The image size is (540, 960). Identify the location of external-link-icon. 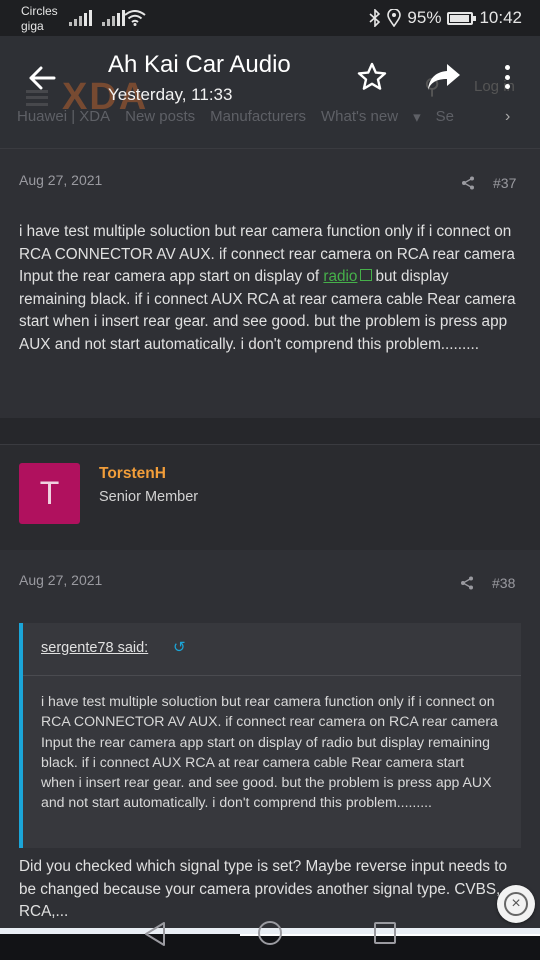
(366, 275).